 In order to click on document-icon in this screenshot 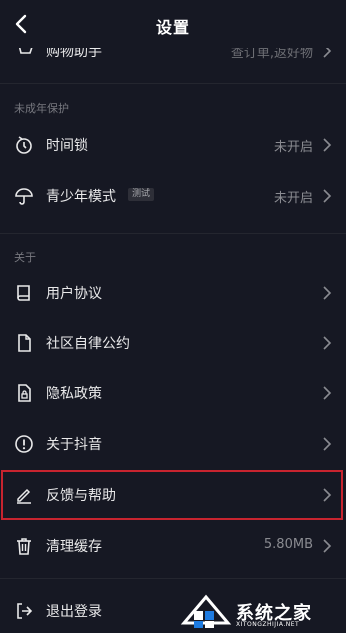, I will do `click(24, 343)`.